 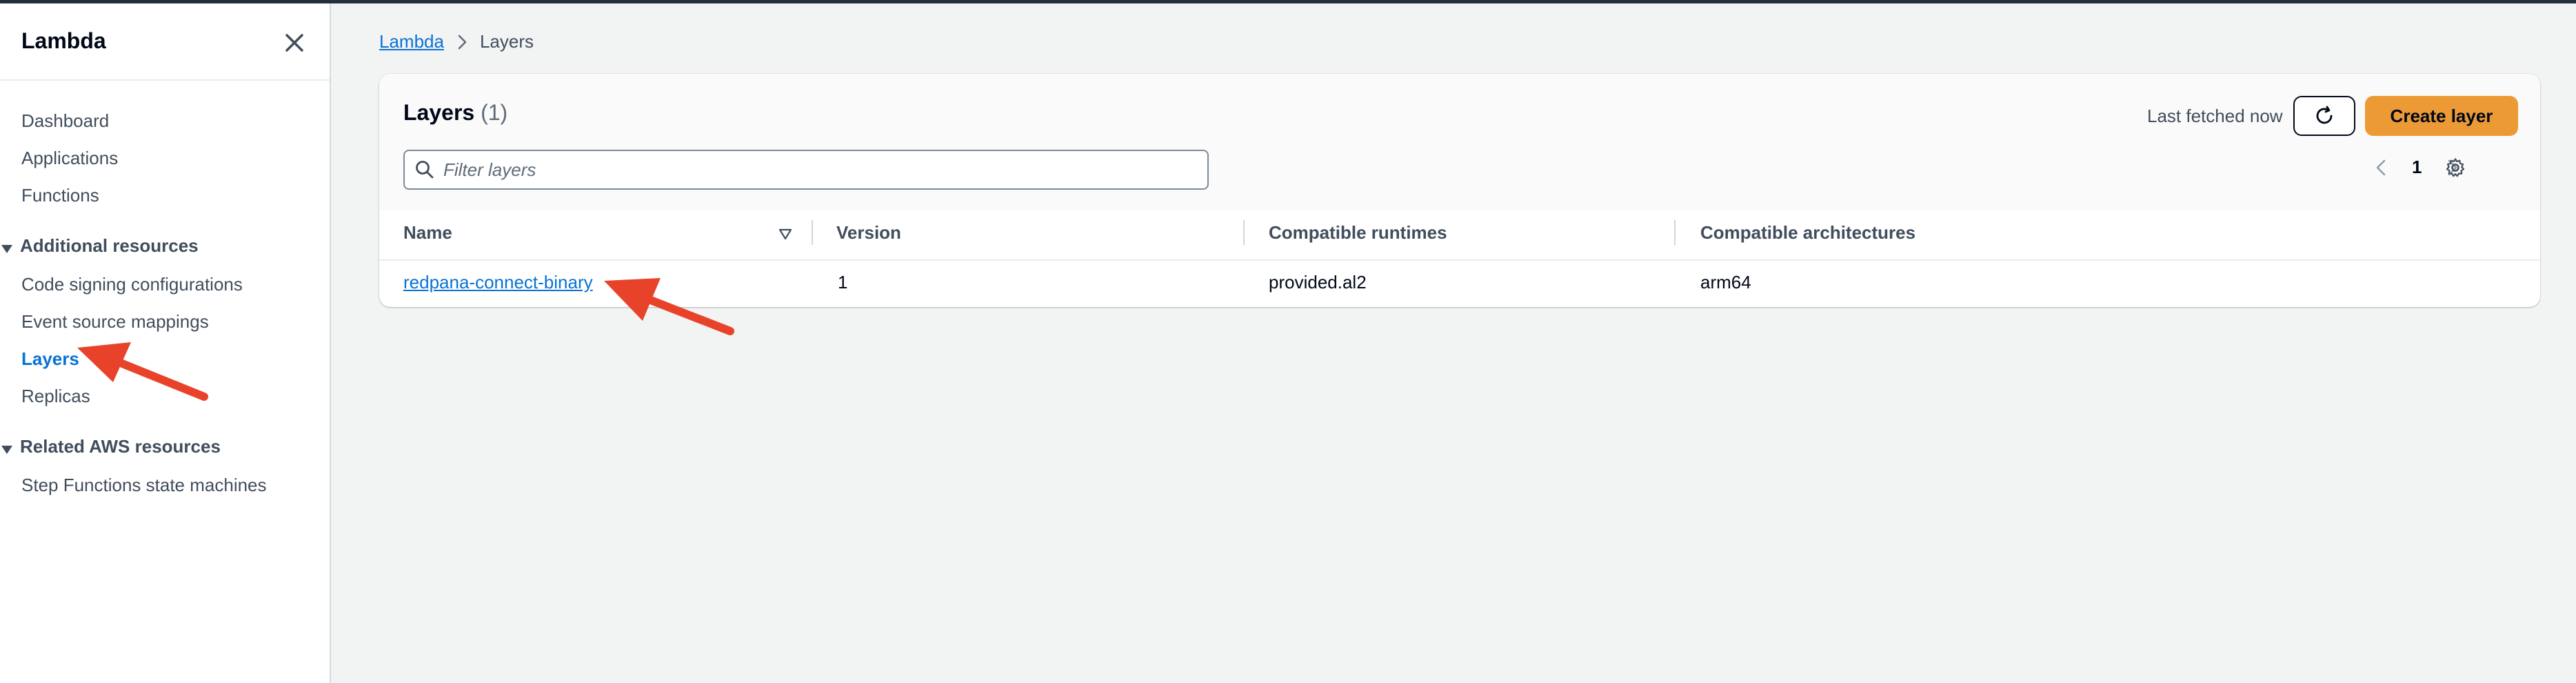 What do you see at coordinates (494, 112) in the screenshot?
I see `item-count: (1)` at bounding box center [494, 112].